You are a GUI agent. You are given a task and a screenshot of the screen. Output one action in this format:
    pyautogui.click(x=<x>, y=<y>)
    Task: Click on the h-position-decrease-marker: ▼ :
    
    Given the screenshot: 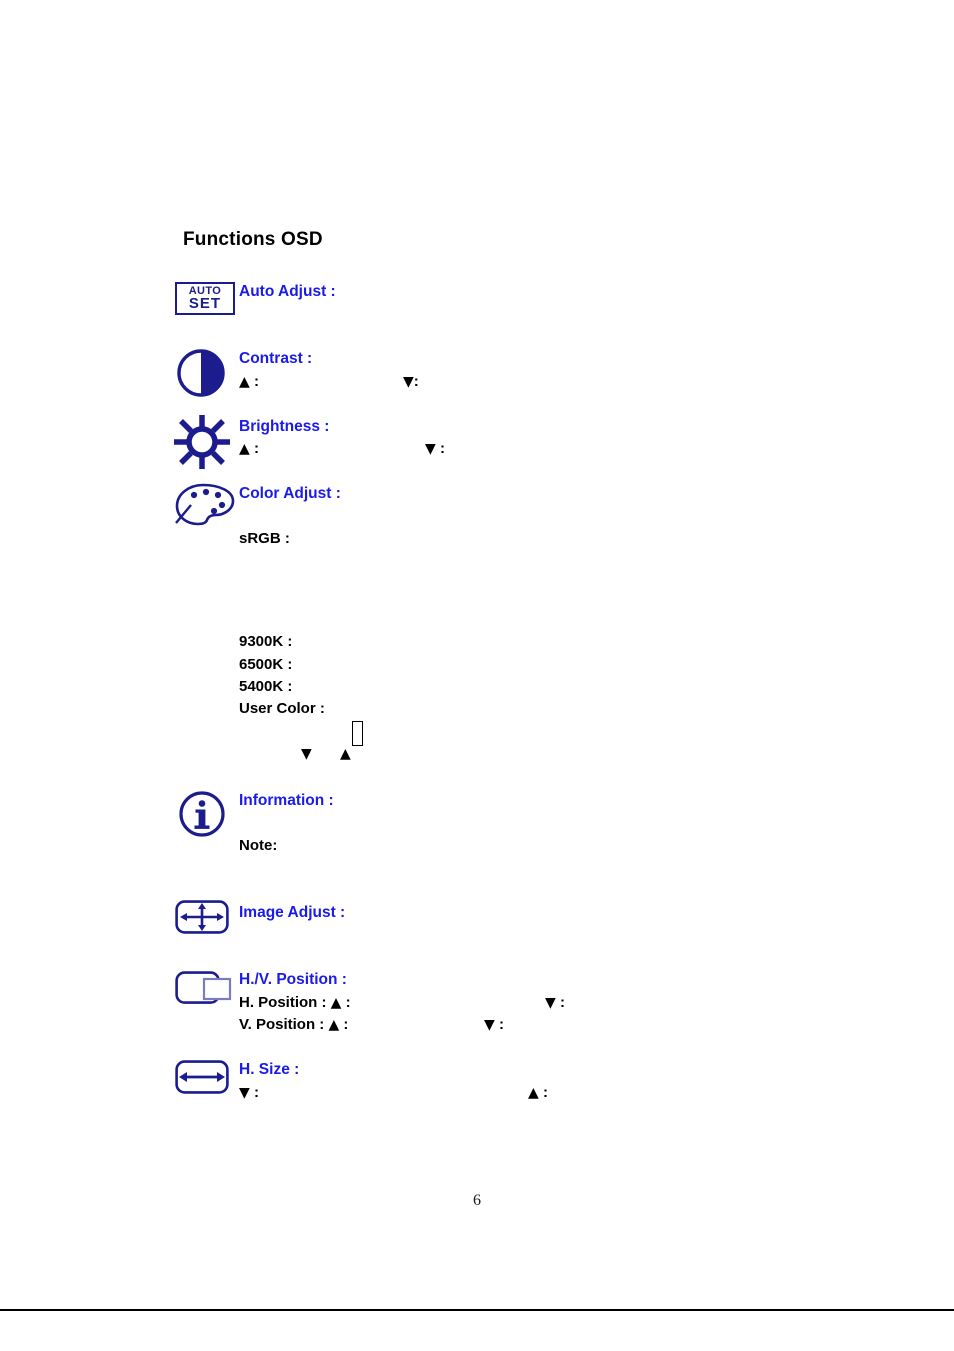 What is the action you would take?
    pyautogui.click(x=555, y=1002)
    